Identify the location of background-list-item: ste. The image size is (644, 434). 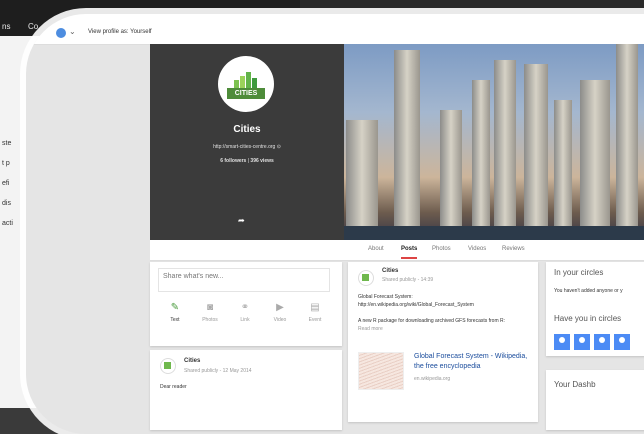
(7, 143).